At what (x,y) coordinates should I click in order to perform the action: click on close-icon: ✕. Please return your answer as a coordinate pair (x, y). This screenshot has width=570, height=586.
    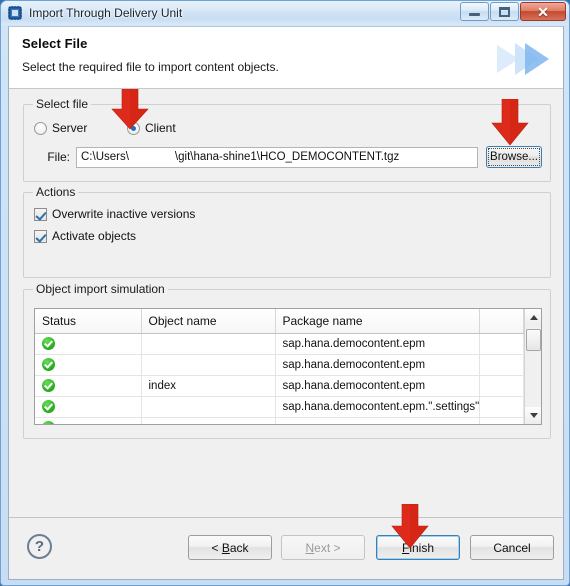
    Looking at the image, I should click on (543, 11).